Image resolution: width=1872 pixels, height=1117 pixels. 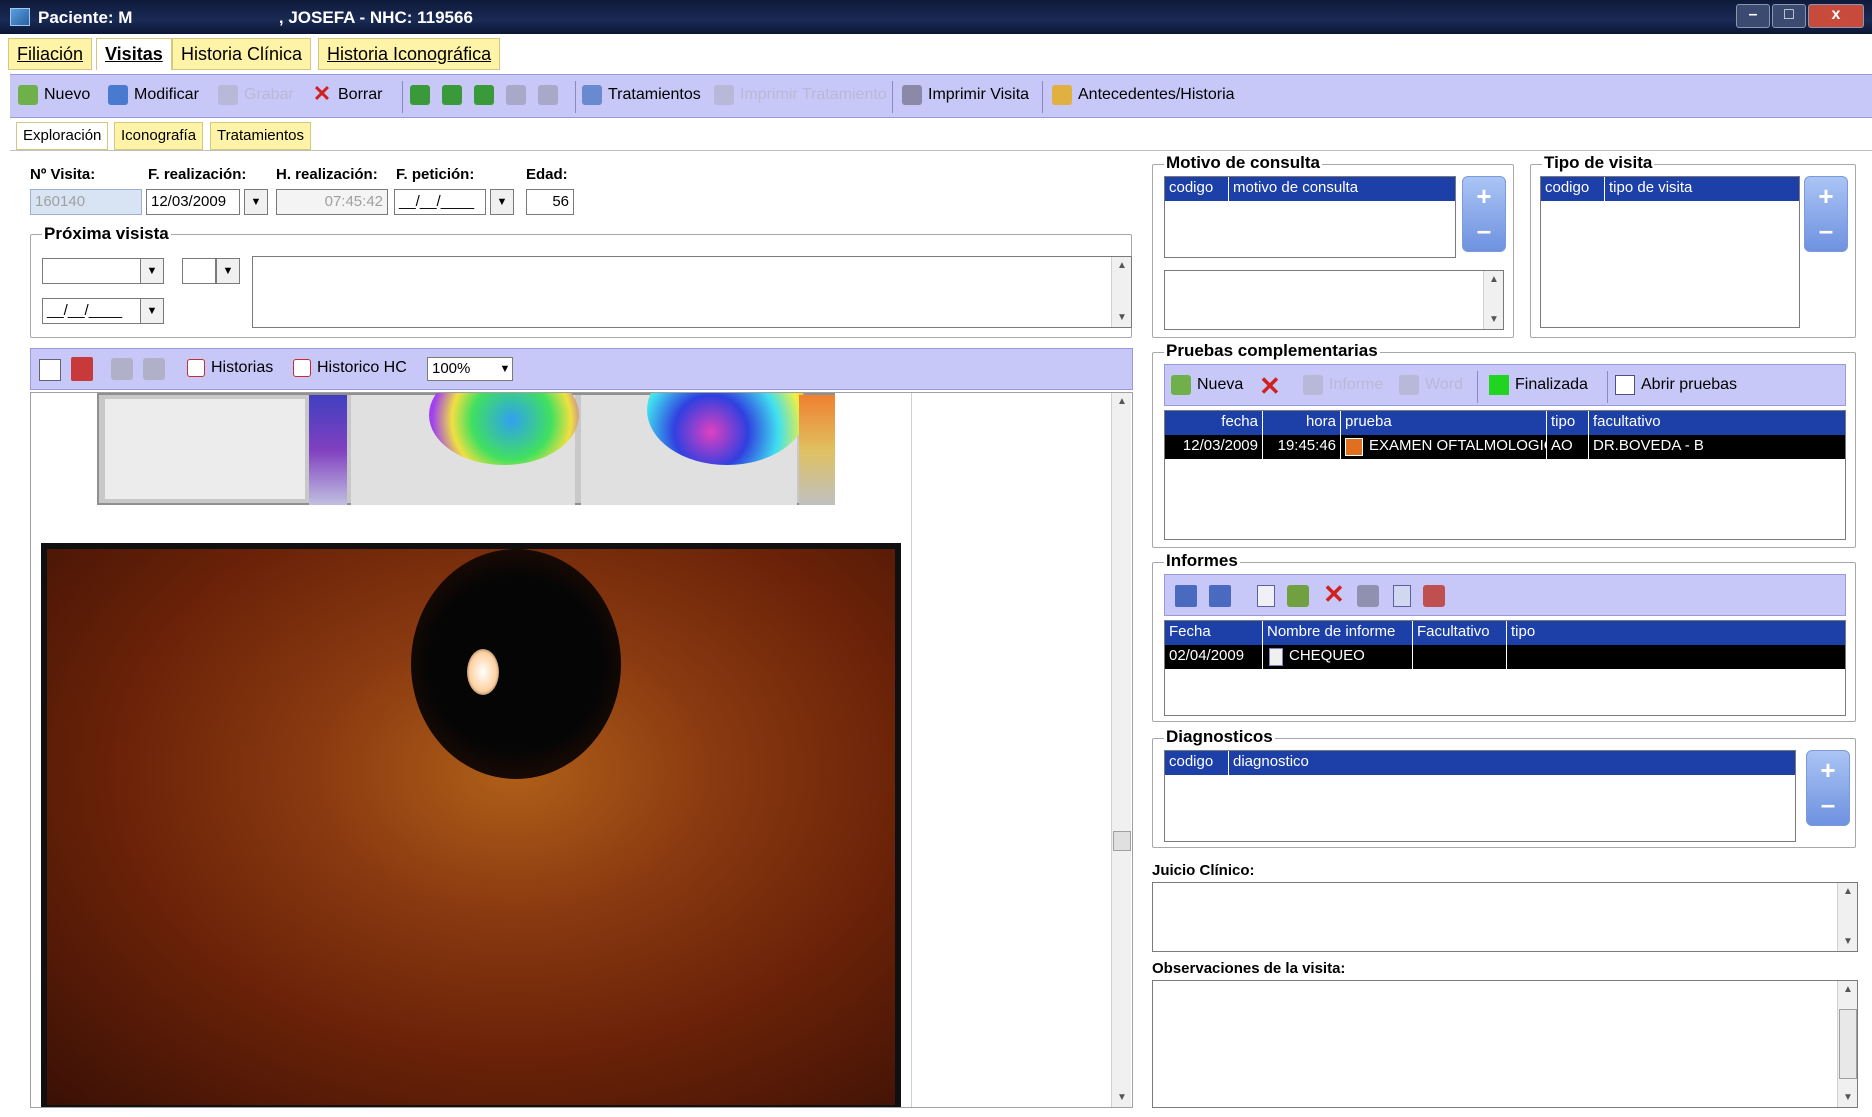 What do you see at coordinates (487, 95) in the screenshot?
I see `nav-prev-icon` at bounding box center [487, 95].